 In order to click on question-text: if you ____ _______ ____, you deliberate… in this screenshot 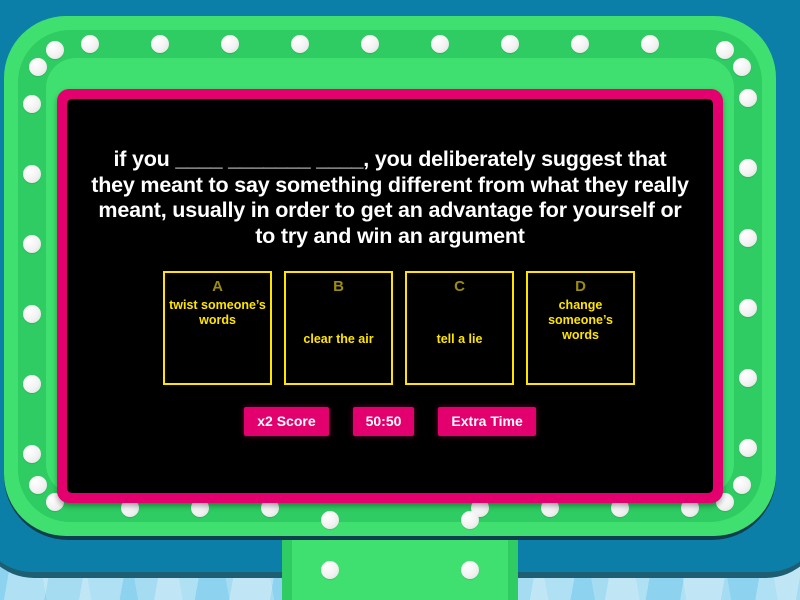, I will do `click(390, 197)`.